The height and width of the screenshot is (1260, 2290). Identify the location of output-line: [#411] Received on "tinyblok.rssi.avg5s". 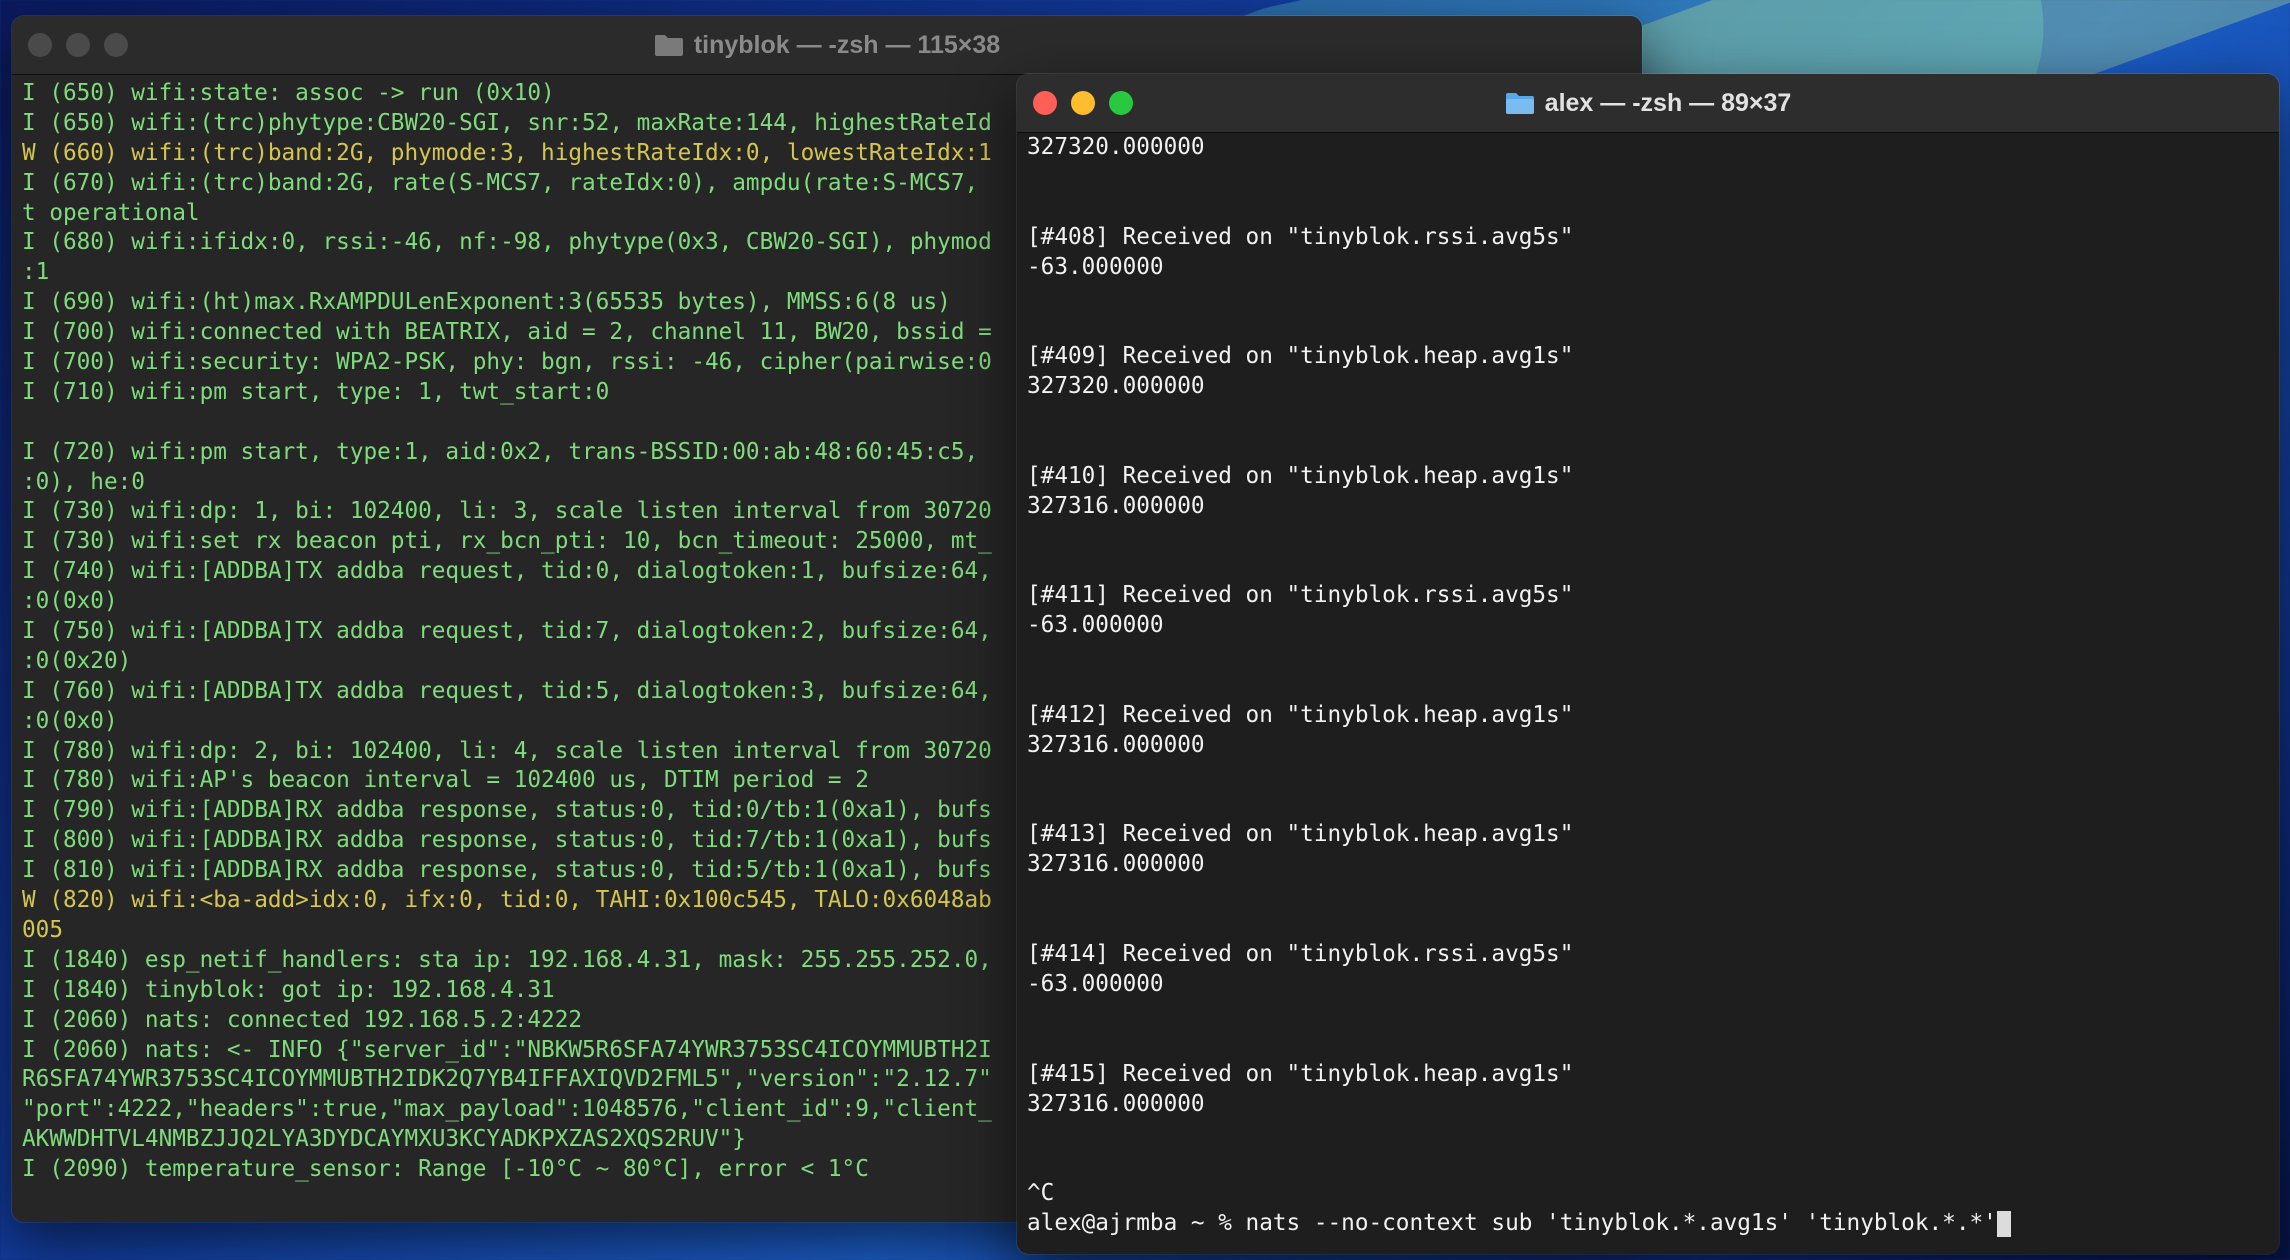
(1300, 595).